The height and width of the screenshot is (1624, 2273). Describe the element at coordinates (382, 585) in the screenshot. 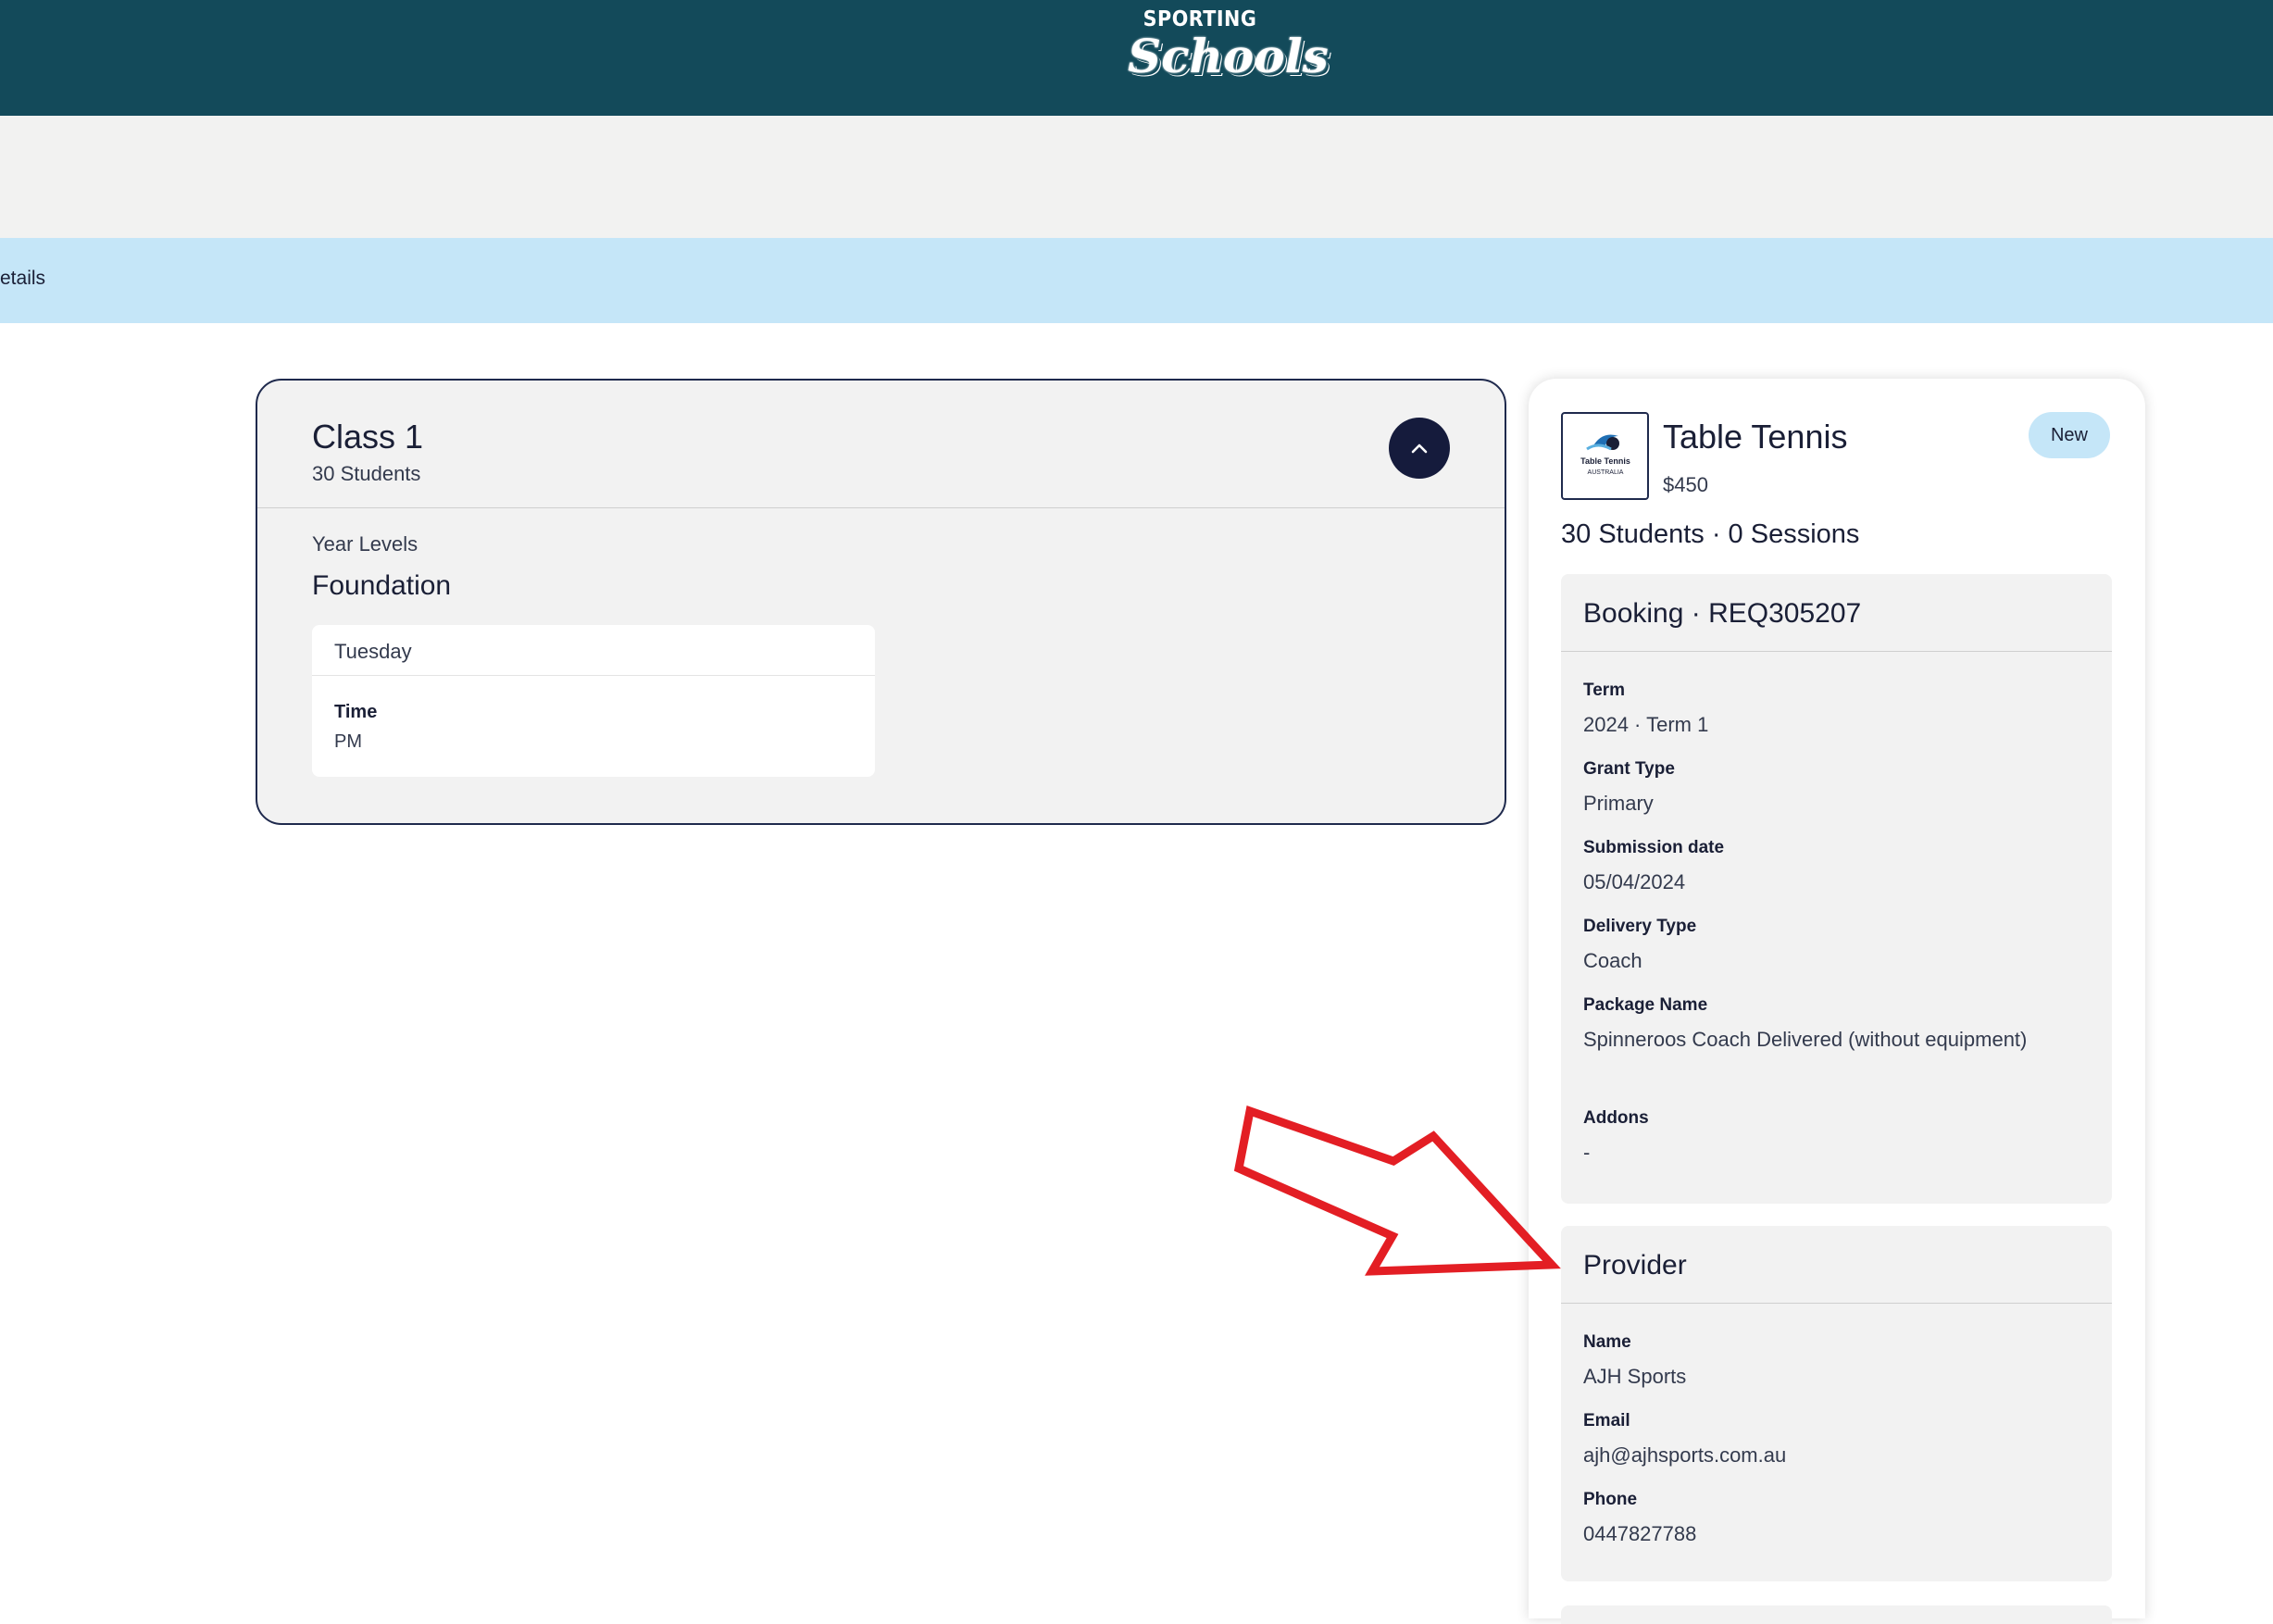

I see `year-levels-value: Foundation` at that location.